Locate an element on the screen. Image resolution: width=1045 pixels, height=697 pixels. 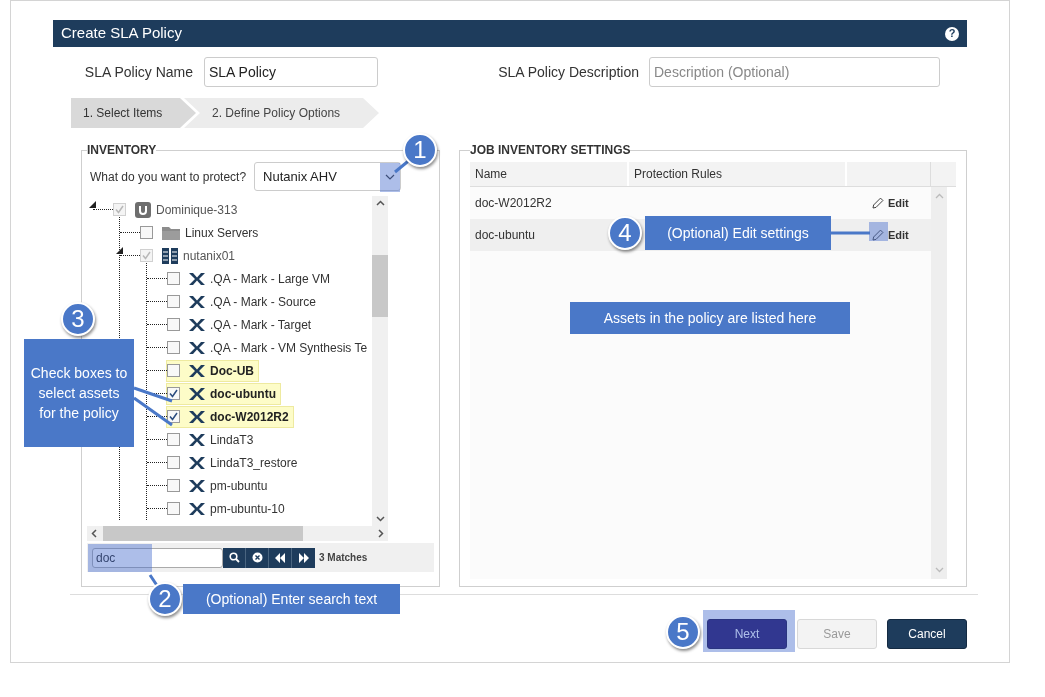
close-icon is located at coordinates (257, 557).